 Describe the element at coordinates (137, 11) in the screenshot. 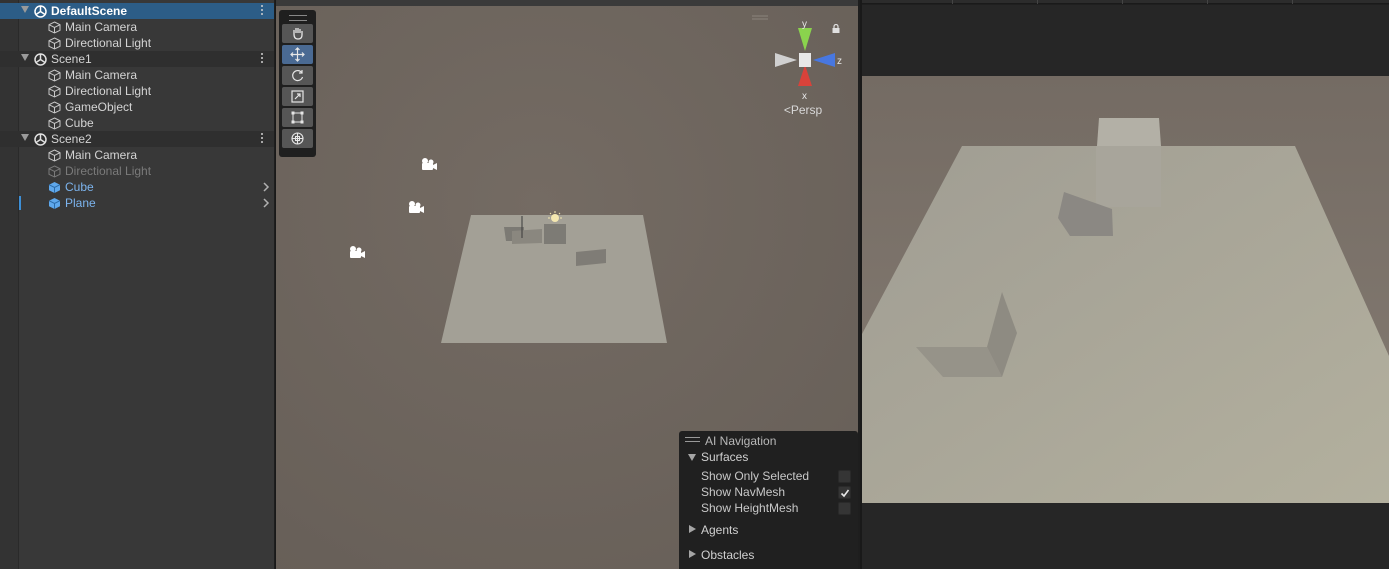

I see `scene-row-defaultscene: DefaultScene` at that location.